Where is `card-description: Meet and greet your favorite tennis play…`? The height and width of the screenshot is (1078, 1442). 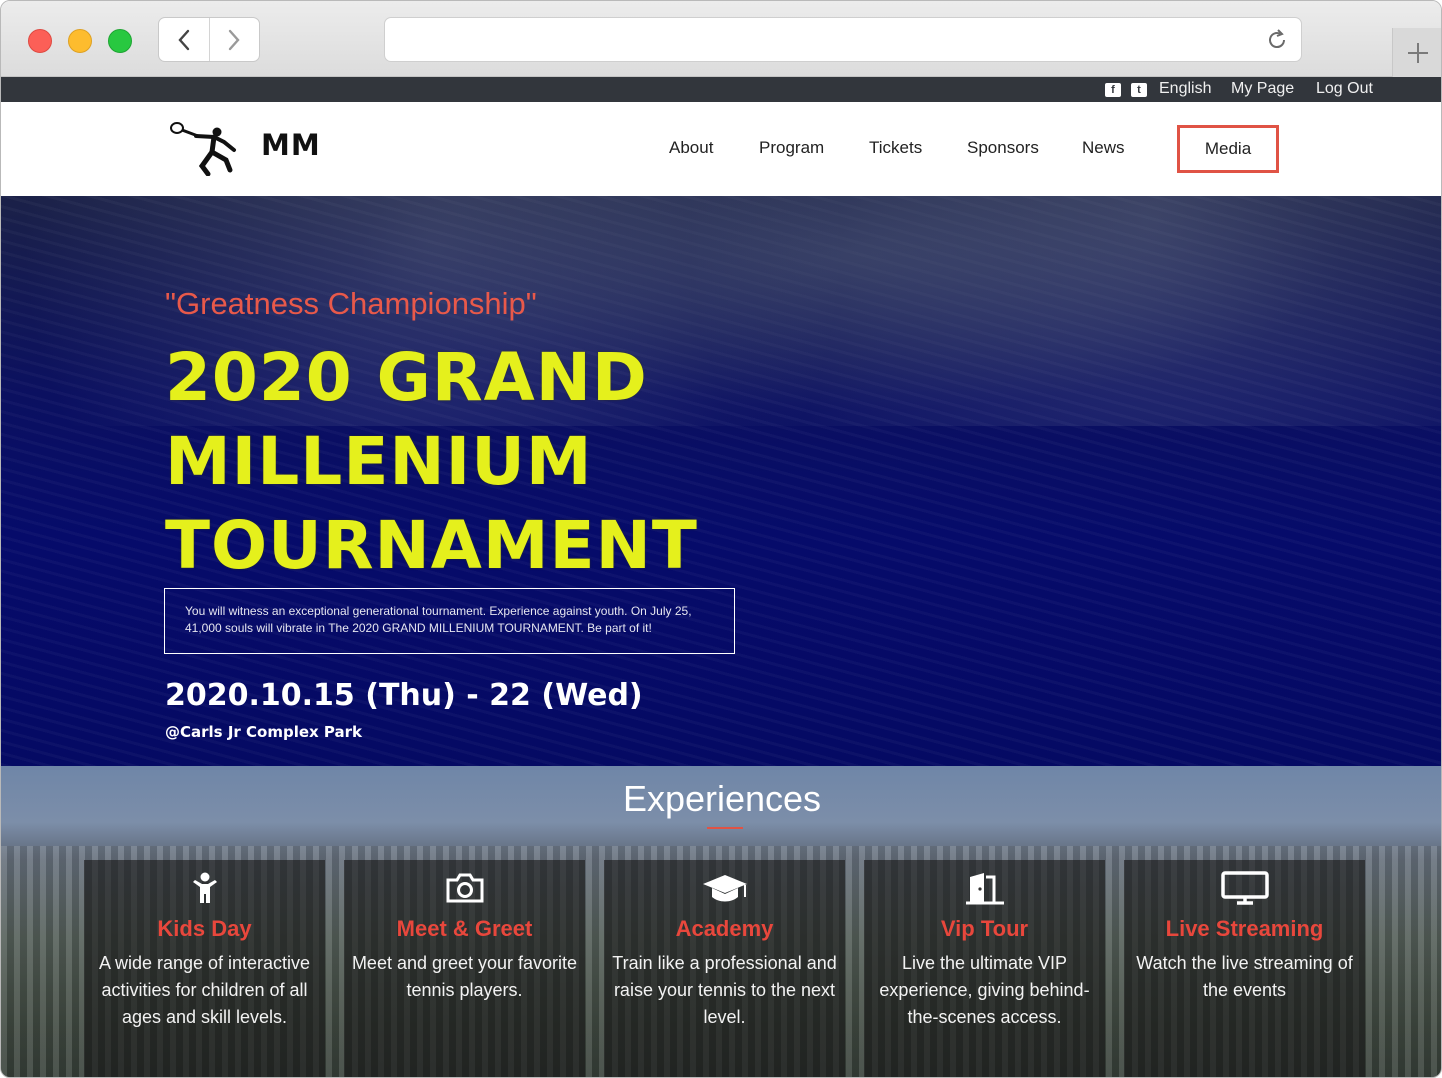 card-description: Meet and greet your favorite tennis play… is located at coordinates (464, 976).